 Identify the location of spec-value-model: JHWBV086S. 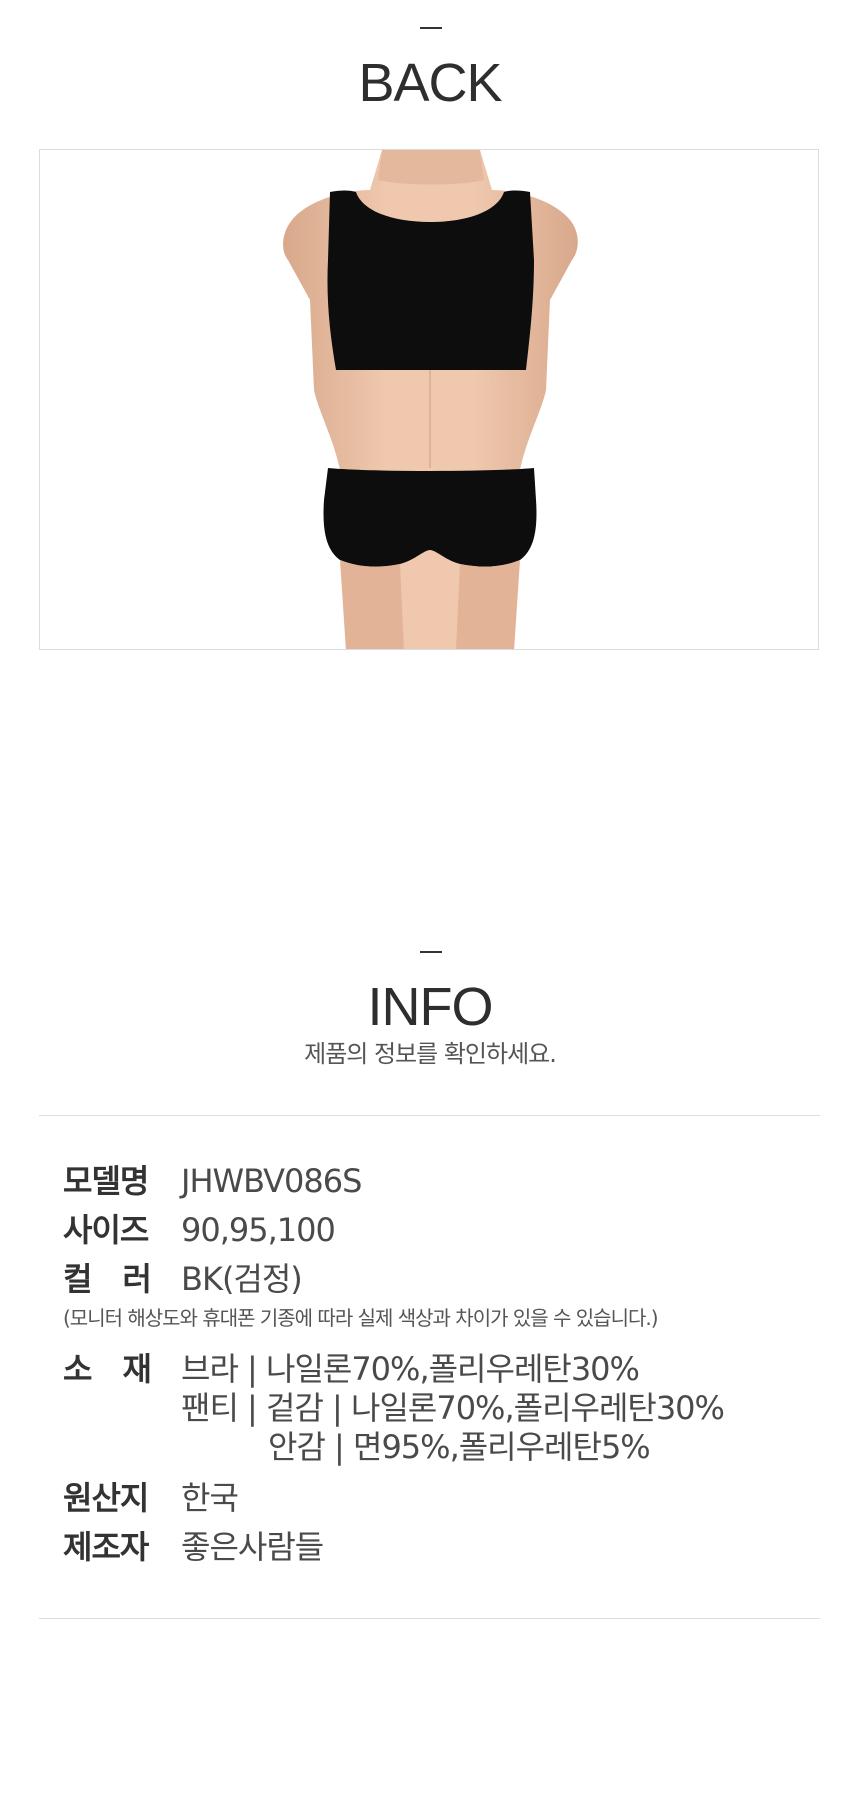
(271, 1181).